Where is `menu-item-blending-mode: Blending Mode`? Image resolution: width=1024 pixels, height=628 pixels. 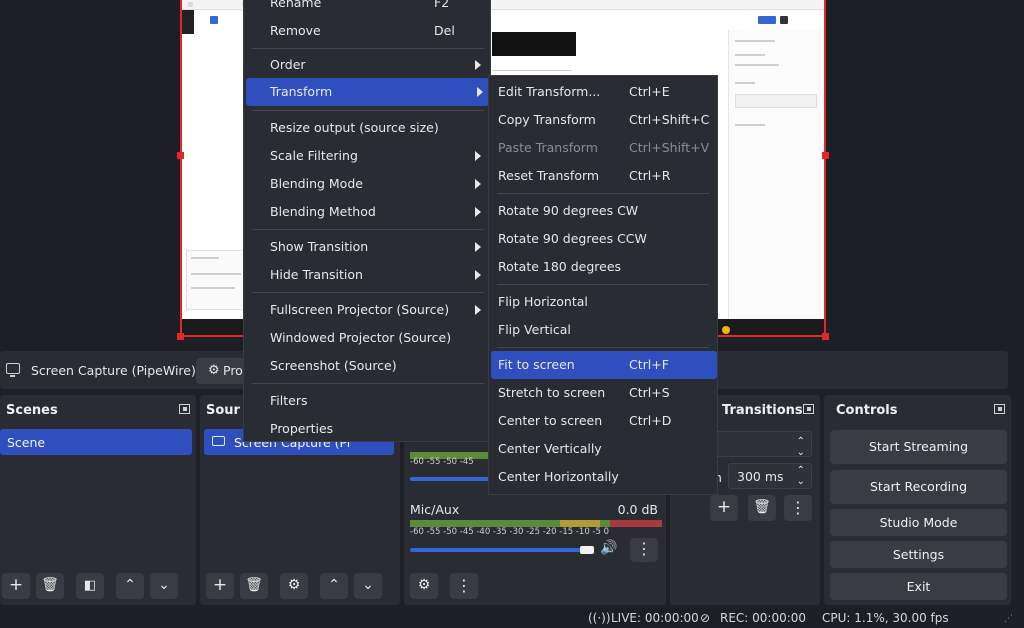 menu-item-blending-mode: Blending Mode is located at coordinates (365, 184).